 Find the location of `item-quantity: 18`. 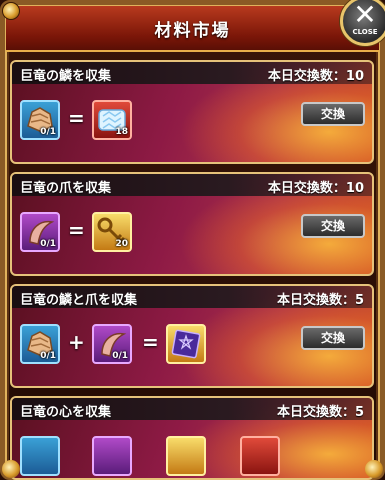

item-quantity: 18 is located at coordinates (121, 132).